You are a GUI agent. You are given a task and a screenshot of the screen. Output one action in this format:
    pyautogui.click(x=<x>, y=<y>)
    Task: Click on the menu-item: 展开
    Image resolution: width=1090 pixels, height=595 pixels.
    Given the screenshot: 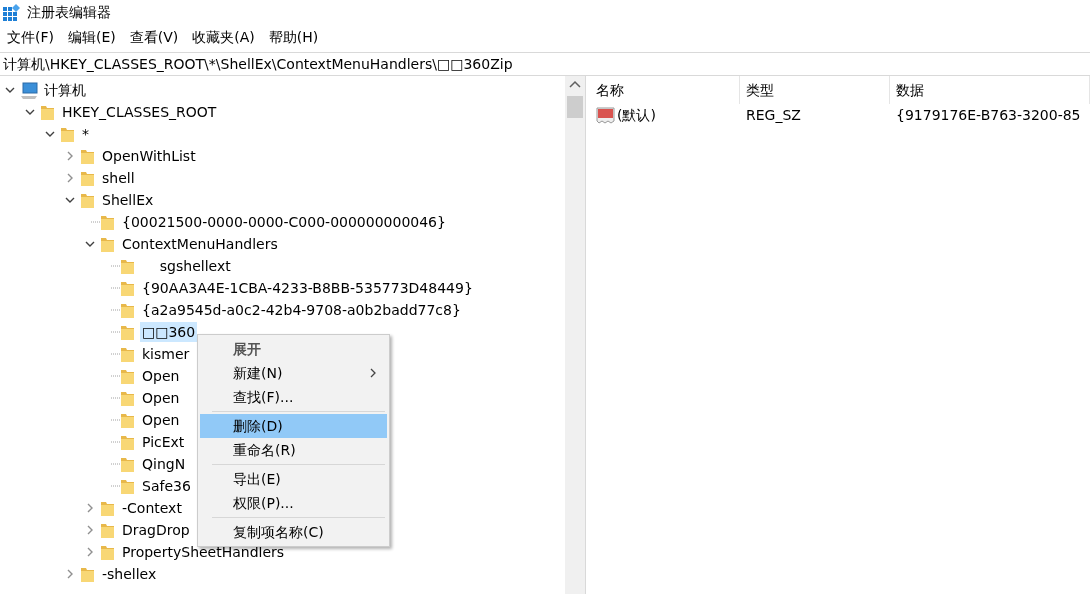 What is the action you would take?
    pyautogui.click(x=293, y=349)
    